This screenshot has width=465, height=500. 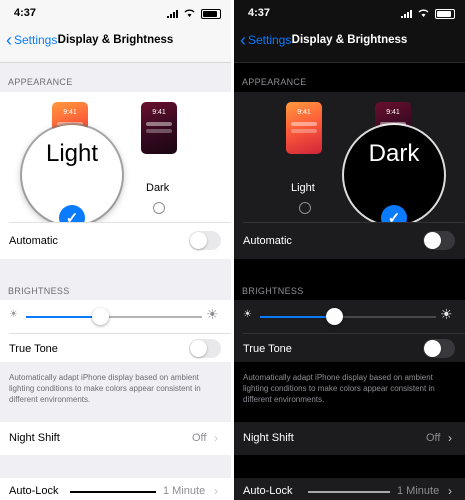 I want to click on dark-option-label: Dark, so click(x=158, y=188).